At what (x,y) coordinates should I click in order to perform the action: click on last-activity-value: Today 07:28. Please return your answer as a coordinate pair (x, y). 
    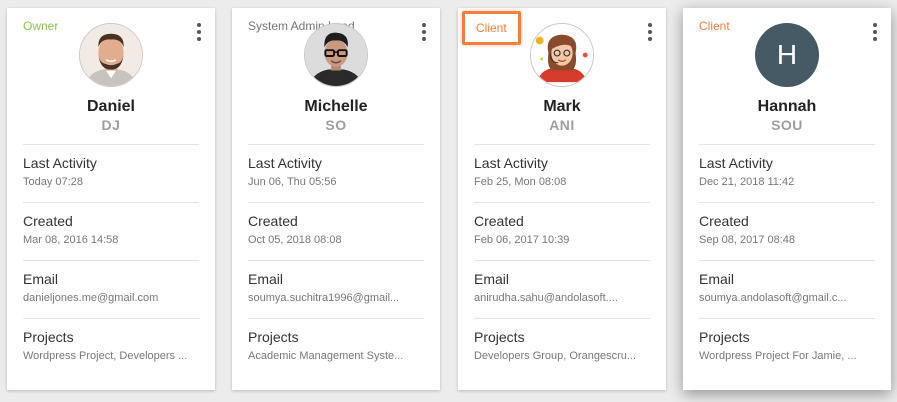
    Looking at the image, I should click on (53, 182).